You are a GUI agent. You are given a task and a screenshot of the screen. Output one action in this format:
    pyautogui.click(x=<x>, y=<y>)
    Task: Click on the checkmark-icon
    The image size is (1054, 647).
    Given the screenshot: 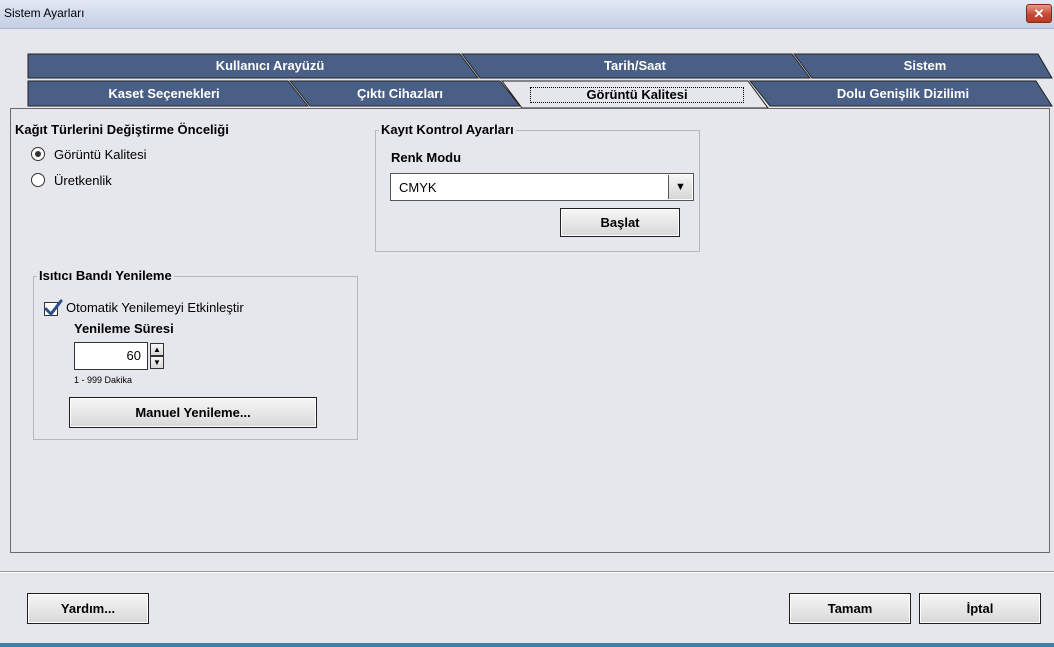 What is the action you would take?
    pyautogui.click(x=53, y=307)
    